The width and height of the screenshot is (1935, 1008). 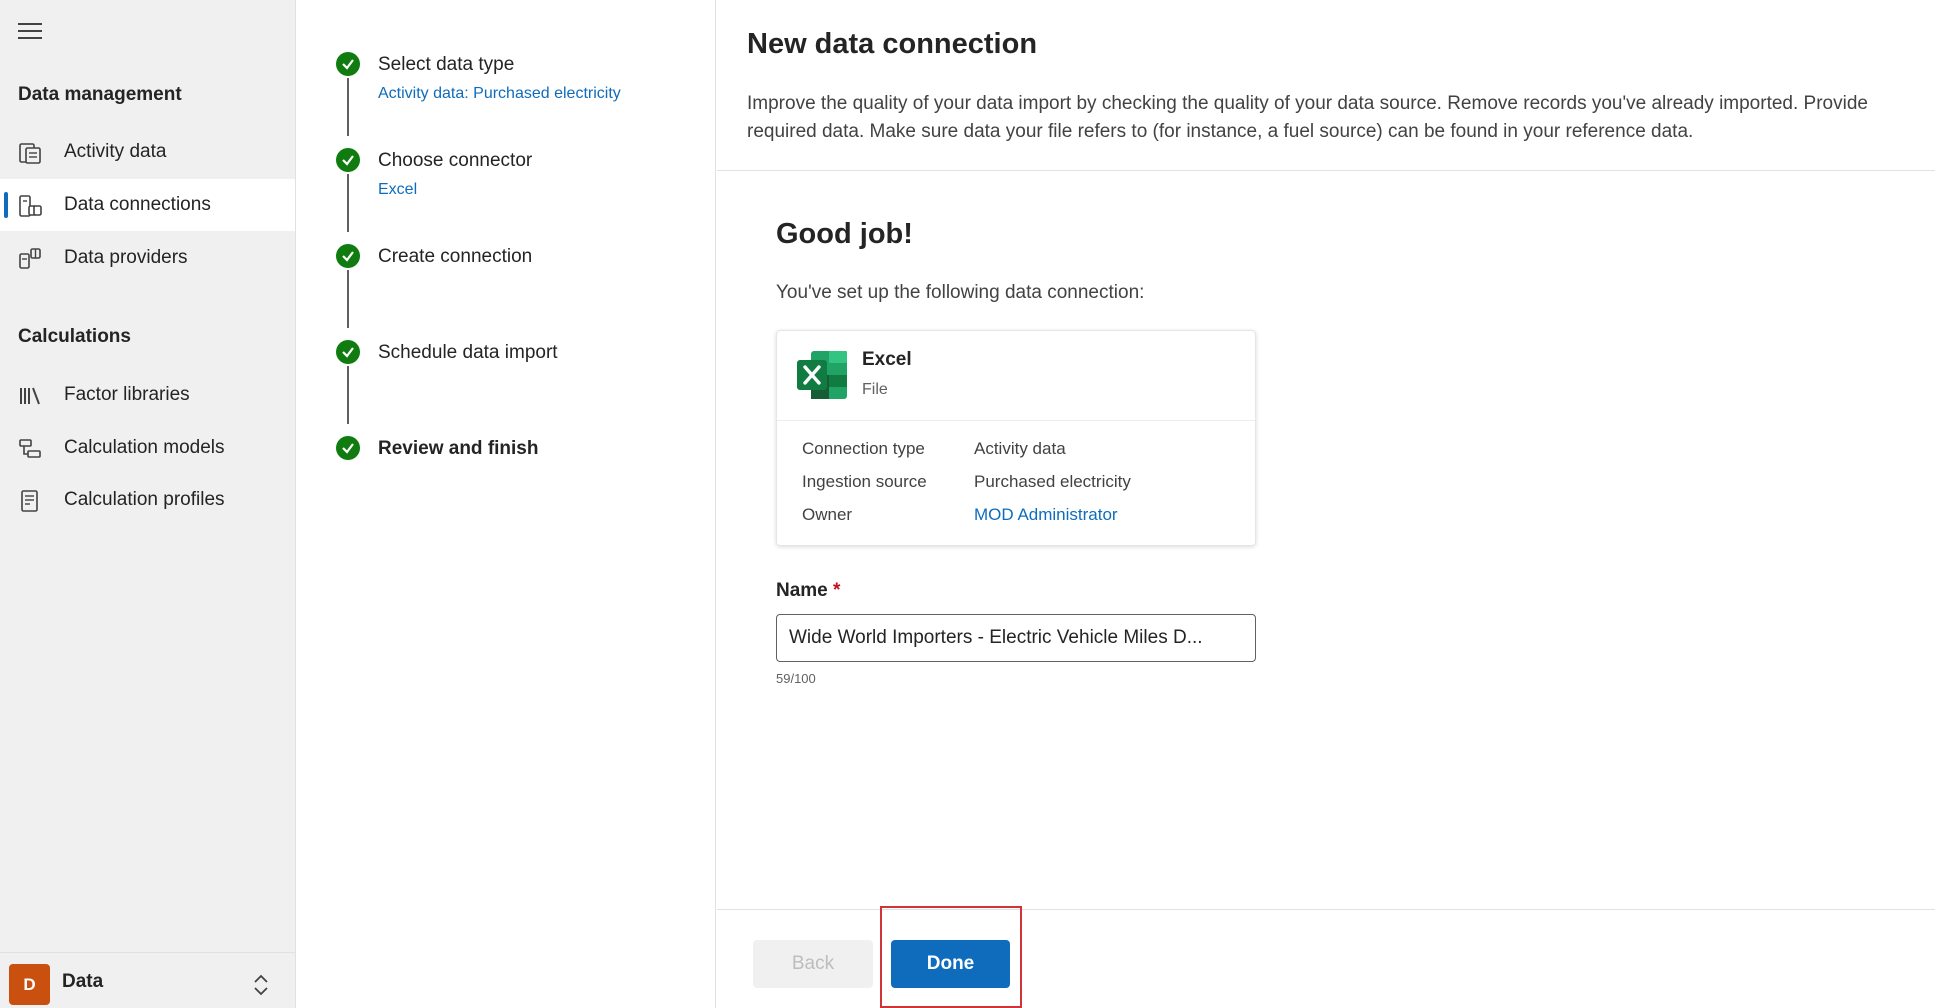 I want to click on owner-link: MOD Administrator, so click(x=1046, y=515).